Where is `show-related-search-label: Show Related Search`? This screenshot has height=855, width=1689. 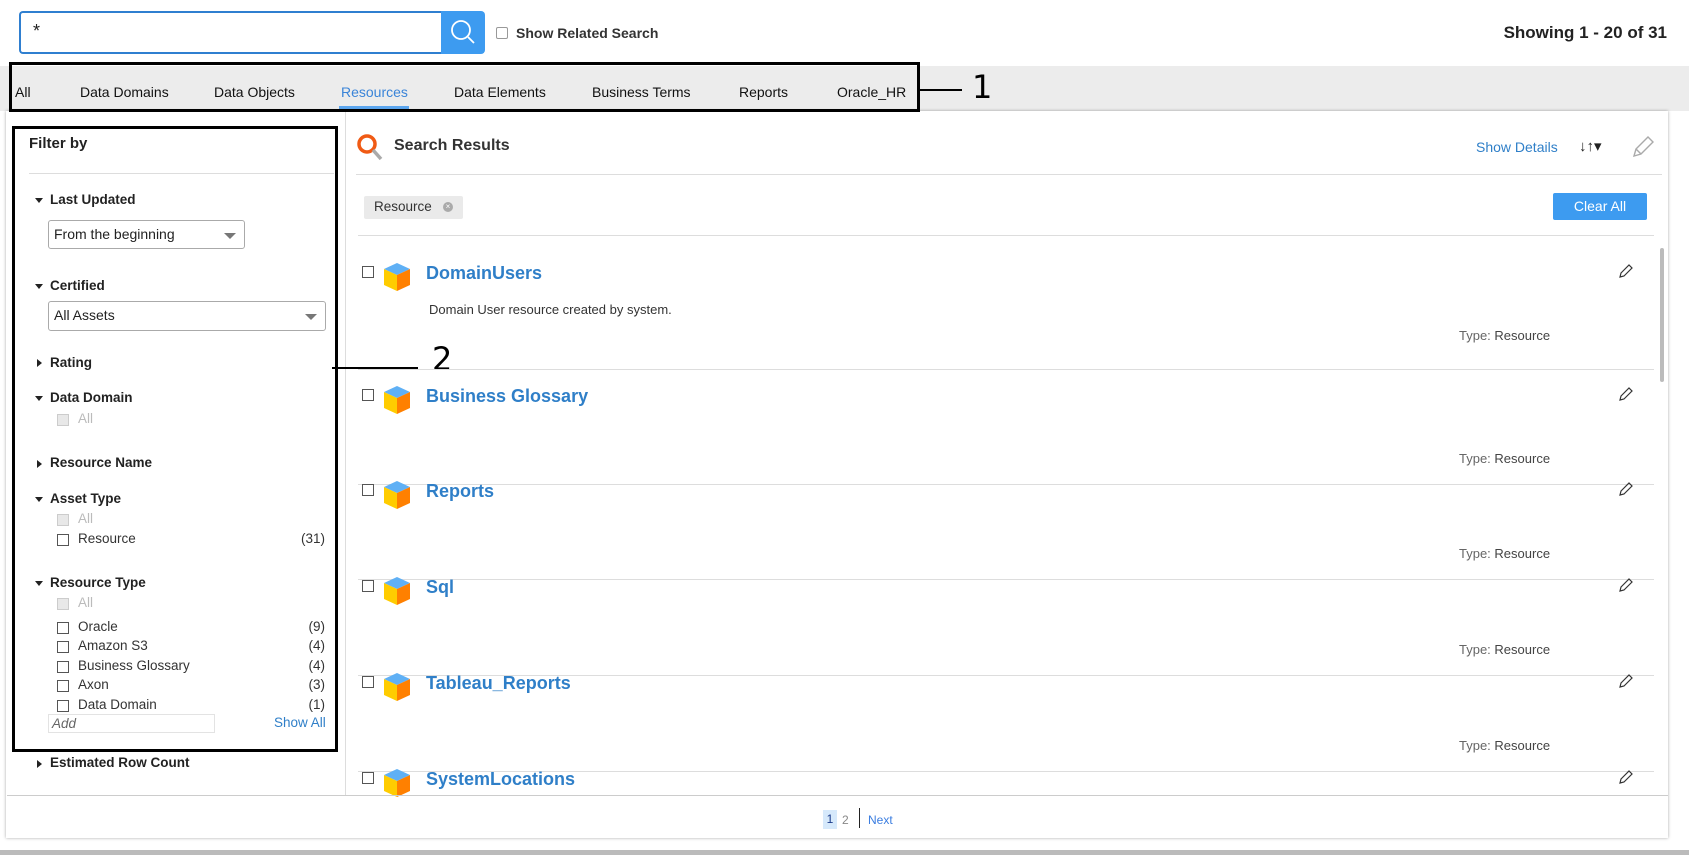
show-related-search-label: Show Related Search is located at coordinates (587, 33).